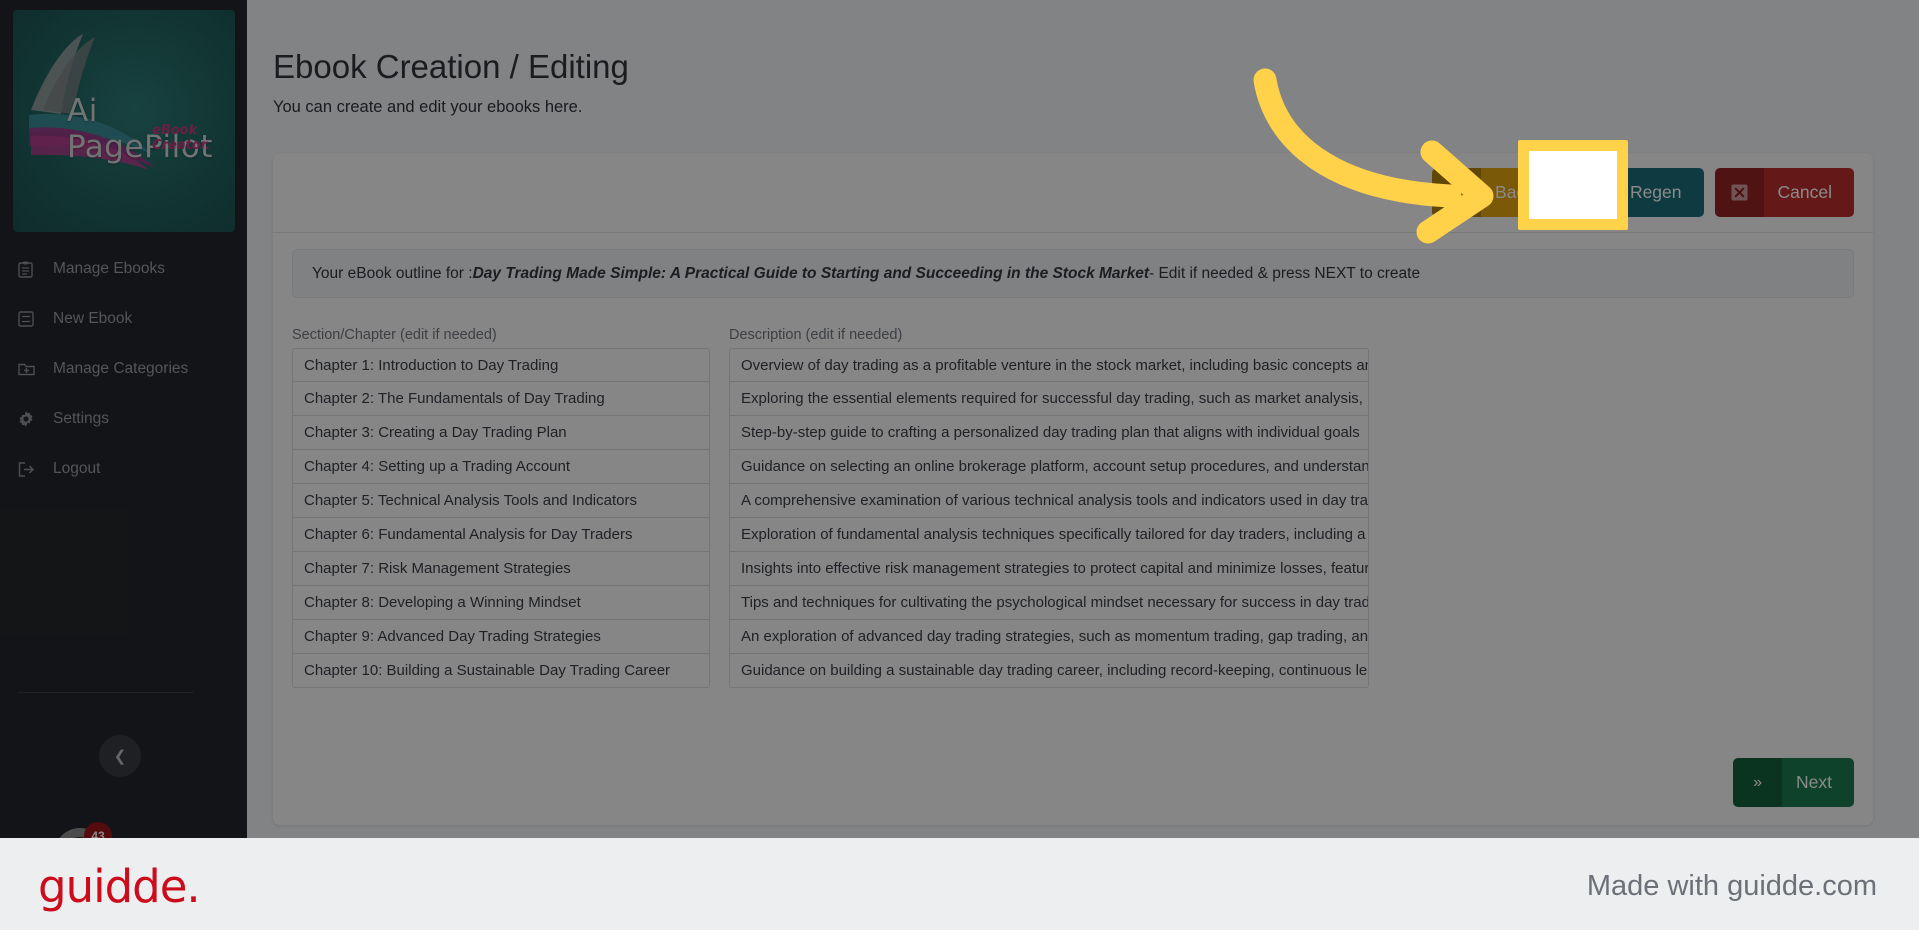  I want to click on sidebar-item-label: Logout, so click(77, 468).